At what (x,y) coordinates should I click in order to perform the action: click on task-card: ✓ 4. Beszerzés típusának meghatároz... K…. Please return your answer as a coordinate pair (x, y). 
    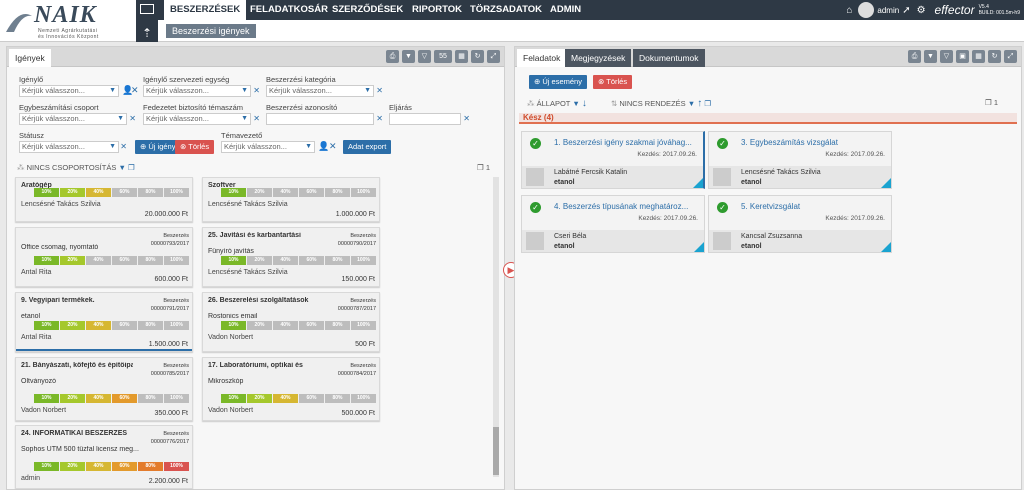
    Looking at the image, I should click on (613, 224).